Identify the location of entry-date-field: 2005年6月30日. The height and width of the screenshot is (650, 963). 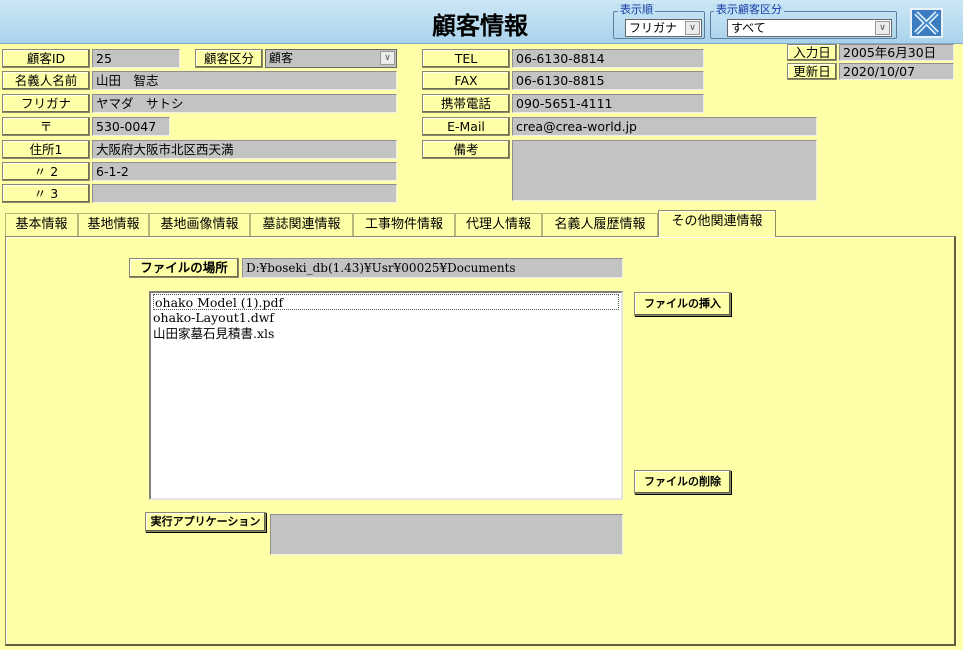
(896, 52).